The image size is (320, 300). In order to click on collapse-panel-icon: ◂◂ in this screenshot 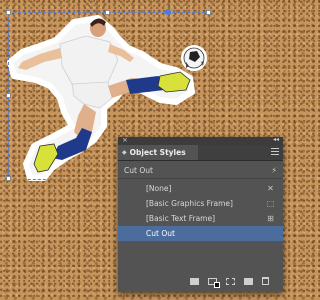, I will do `click(276, 139)`.